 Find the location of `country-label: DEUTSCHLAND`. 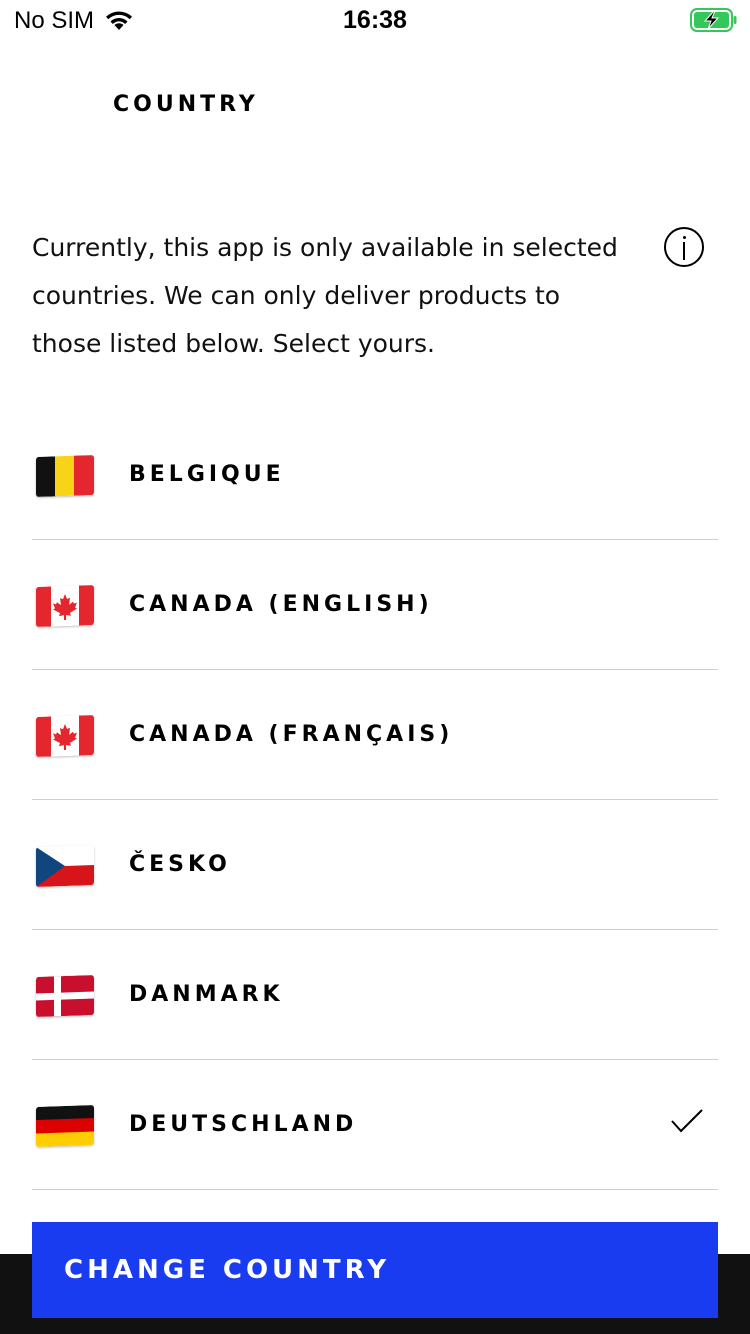

country-label: DEUTSCHLAND is located at coordinates (243, 1124).